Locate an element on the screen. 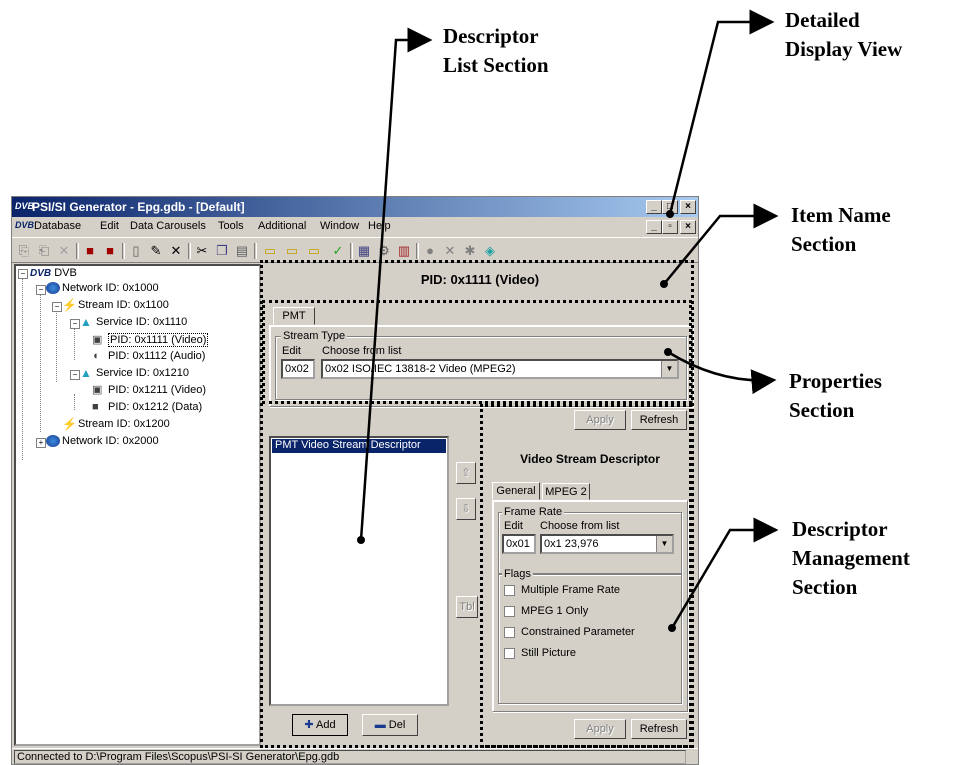 The image size is (956, 765). tree-node-pid-1212: ■ PID: 0x1212 (Data) is located at coordinates (147, 407).